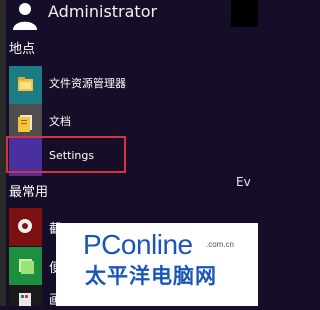 This screenshot has height=310, width=320. I want to click on frequent-section-title: 最常用, so click(29, 192).